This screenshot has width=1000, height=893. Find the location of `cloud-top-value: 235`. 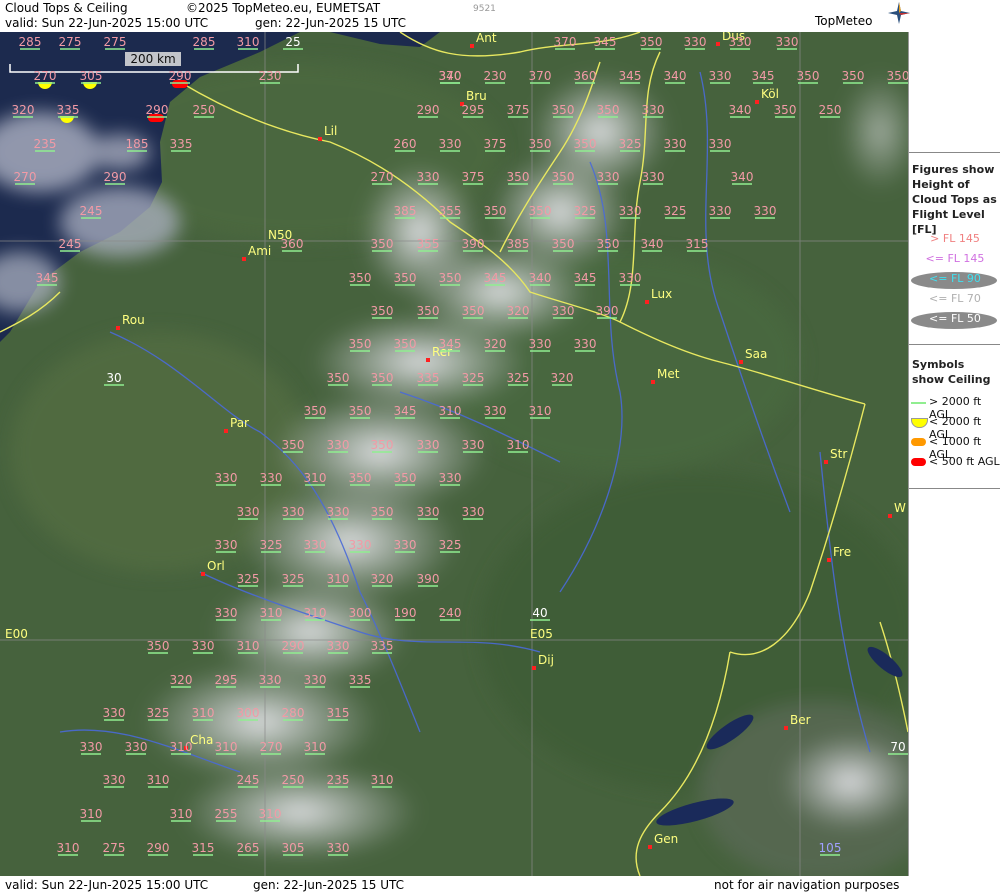

cloud-top-value: 235 is located at coordinates (45, 144).